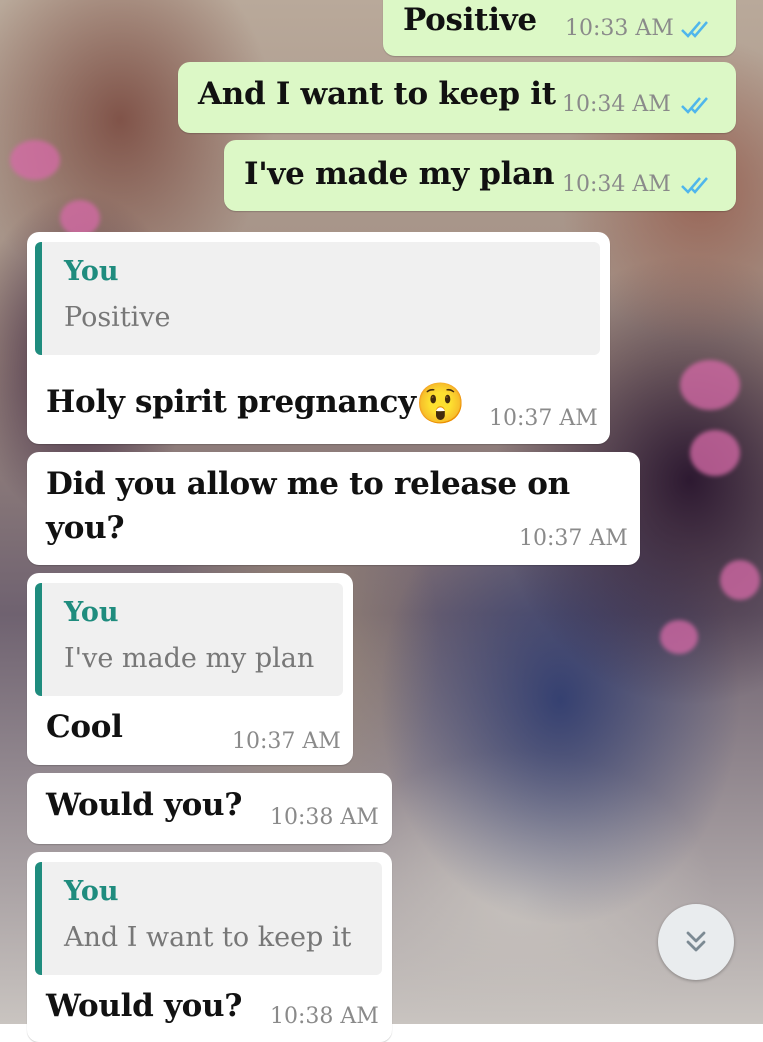  What do you see at coordinates (85, 528) in the screenshot?
I see `message-text-line-2: you?` at bounding box center [85, 528].